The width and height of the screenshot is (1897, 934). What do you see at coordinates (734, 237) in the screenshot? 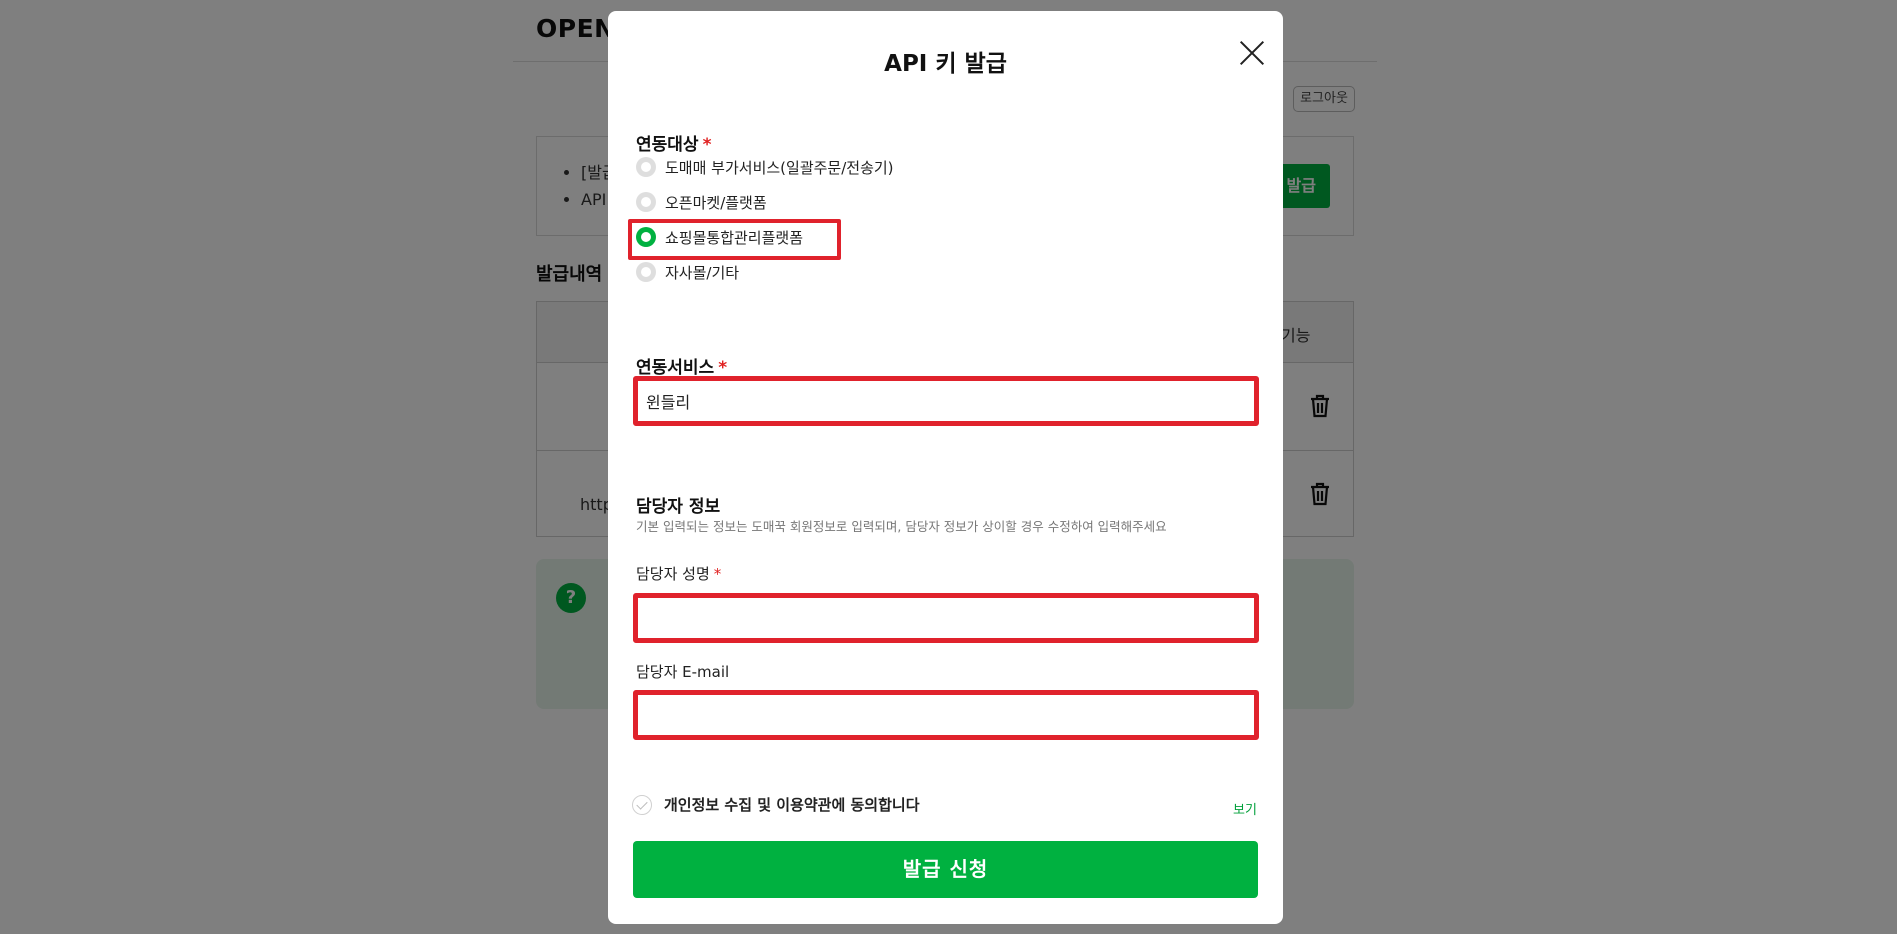
I see `radio-label: 쇼핑몰통합관리플랫폼` at bounding box center [734, 237].